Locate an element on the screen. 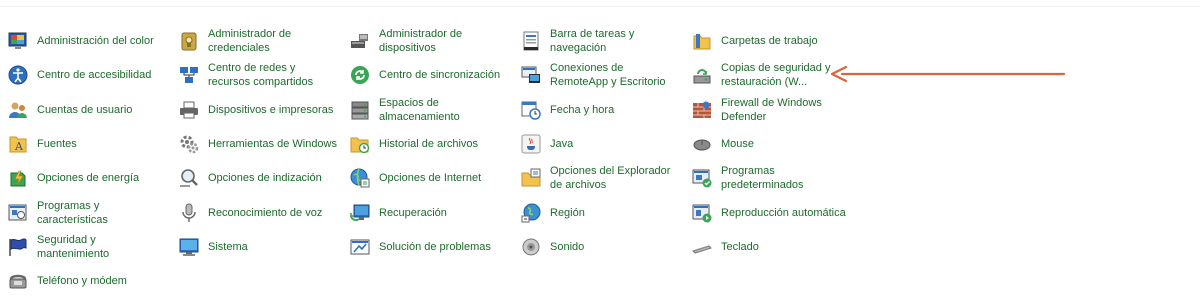  cp-item-troubleshooting: Solución de problemas is located at coordinates (433, 247).